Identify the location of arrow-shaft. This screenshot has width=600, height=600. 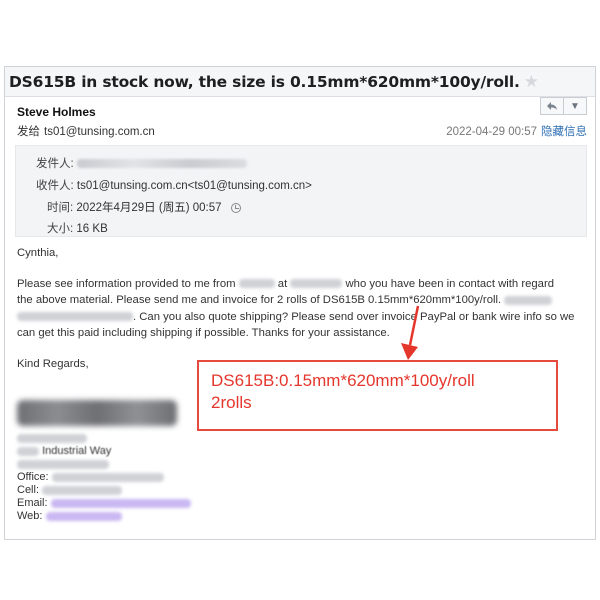
(414, 325).